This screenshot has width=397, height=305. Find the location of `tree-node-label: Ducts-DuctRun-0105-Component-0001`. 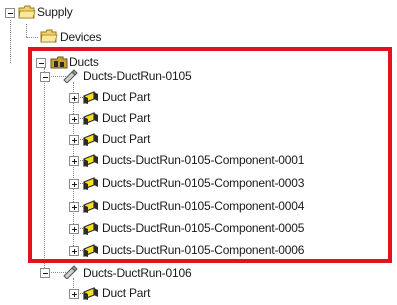

tree-node-label: Ducts-DuctRun-0105-Component-0001 is located at coordinates (203, 160).